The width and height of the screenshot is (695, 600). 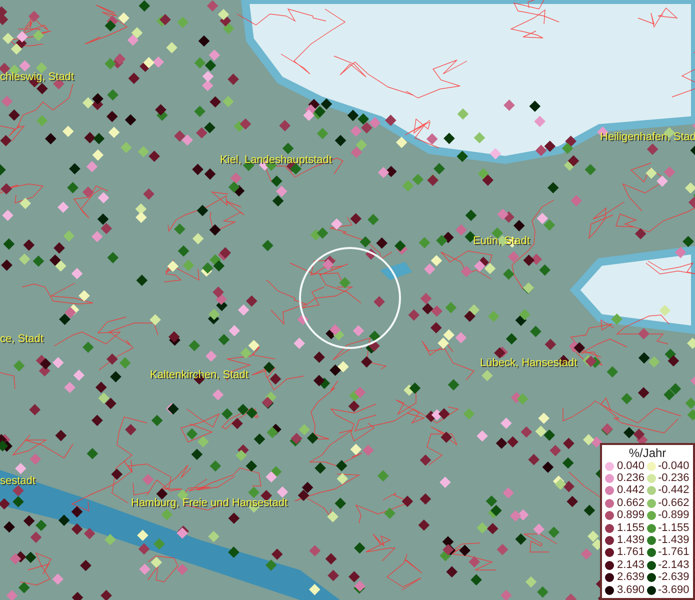 I want to click on legend-value: -0.899, so click(x=674, y=516).